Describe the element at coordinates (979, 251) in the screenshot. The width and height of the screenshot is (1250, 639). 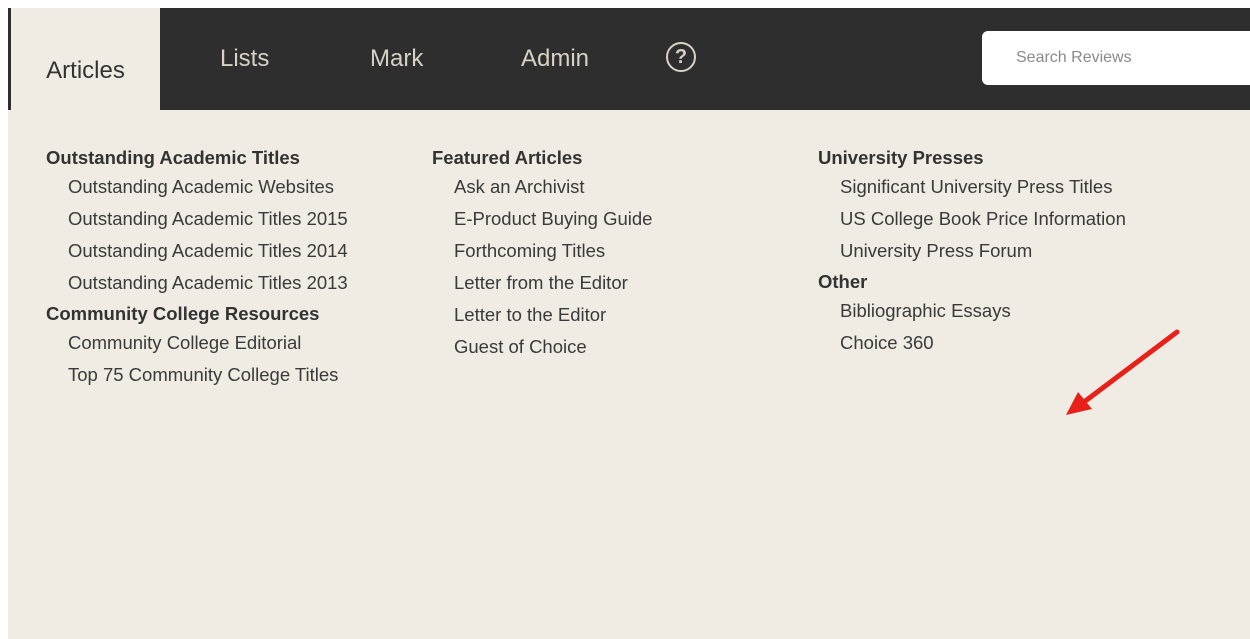
I see `link-university-press-forum: University Press Forum` at that location.